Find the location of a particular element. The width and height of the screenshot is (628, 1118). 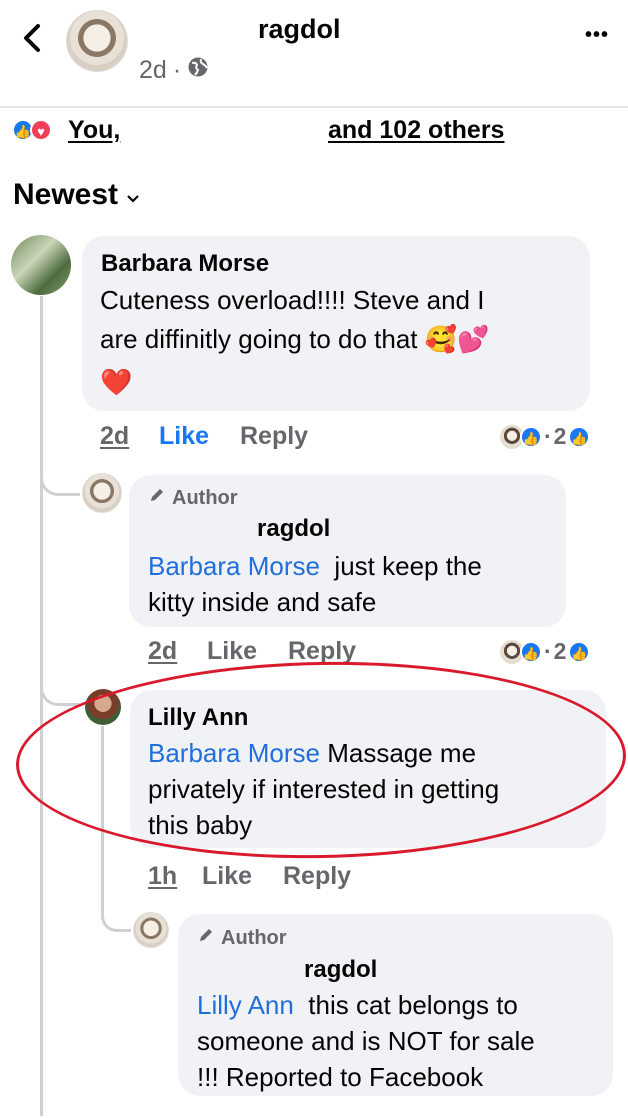

page-avatar is located at coordinates (97, 41).